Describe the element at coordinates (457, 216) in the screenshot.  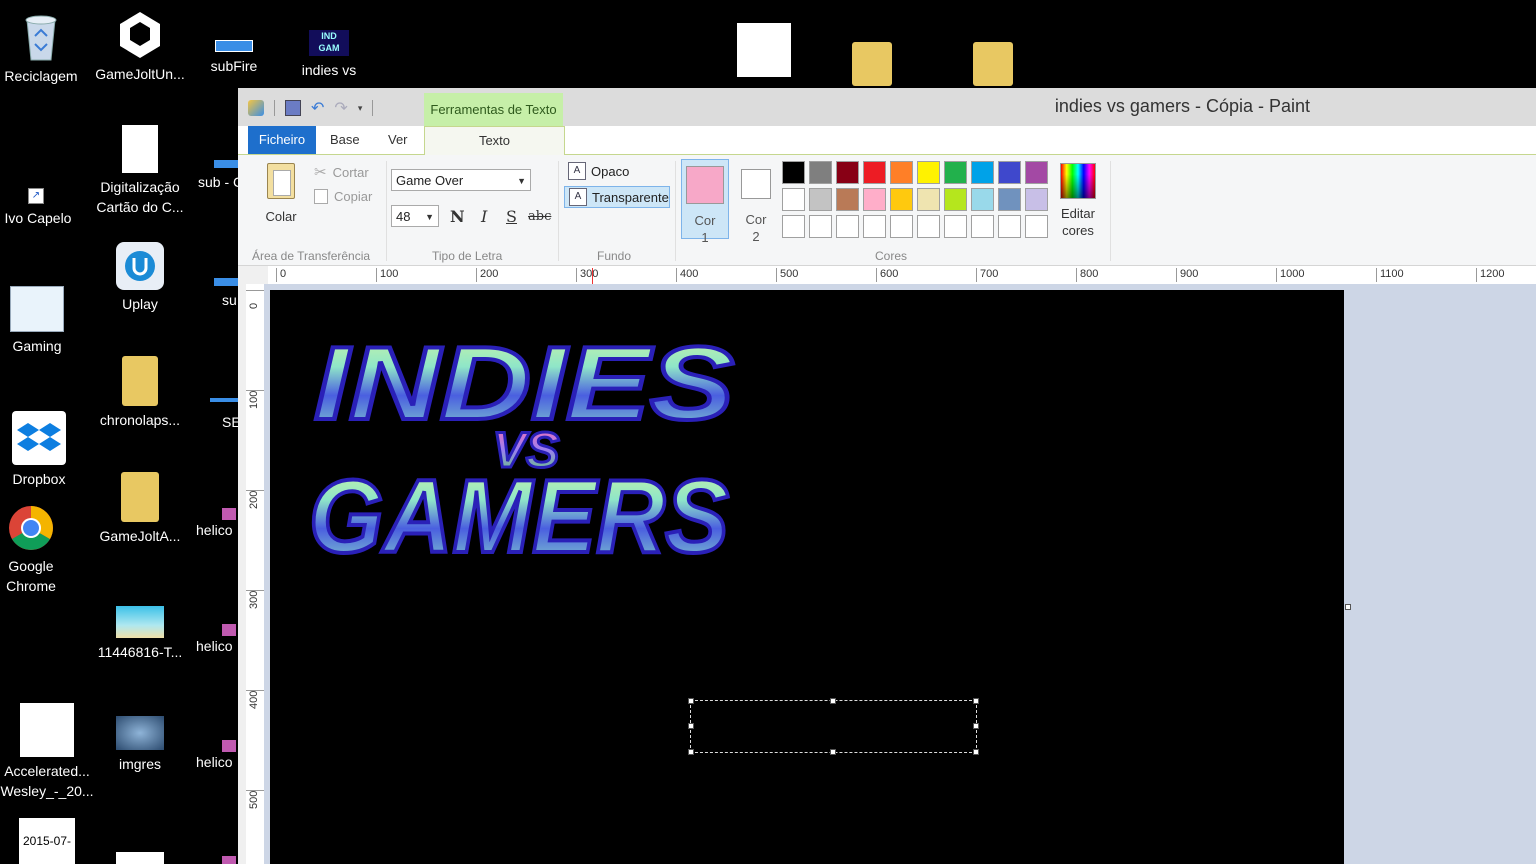
I see `bold-button: N` at that location.